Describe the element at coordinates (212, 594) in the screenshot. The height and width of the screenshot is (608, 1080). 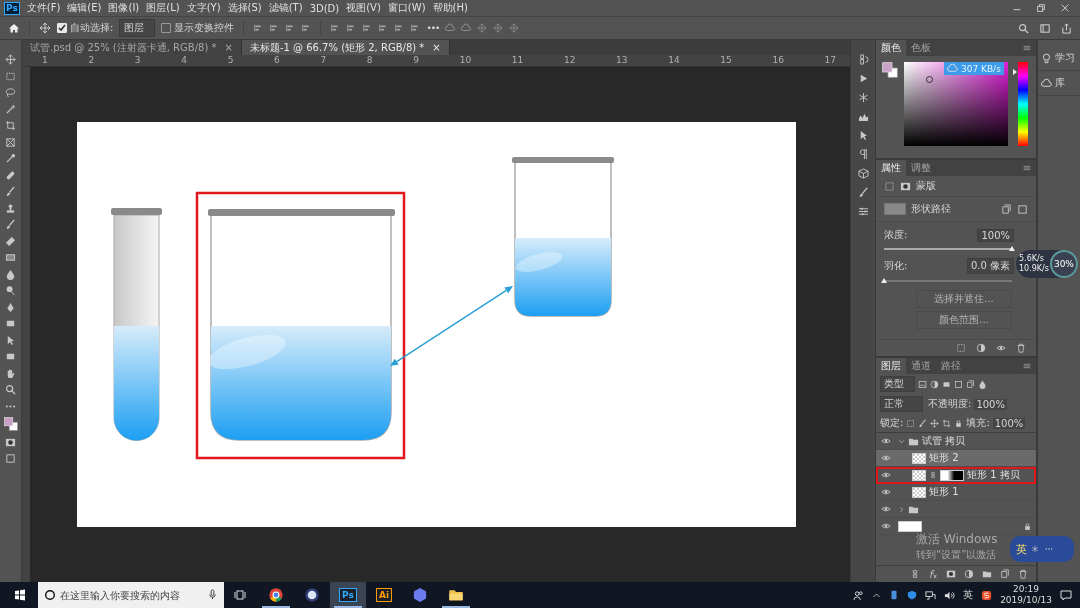
I see `microphone-icon` at that location.